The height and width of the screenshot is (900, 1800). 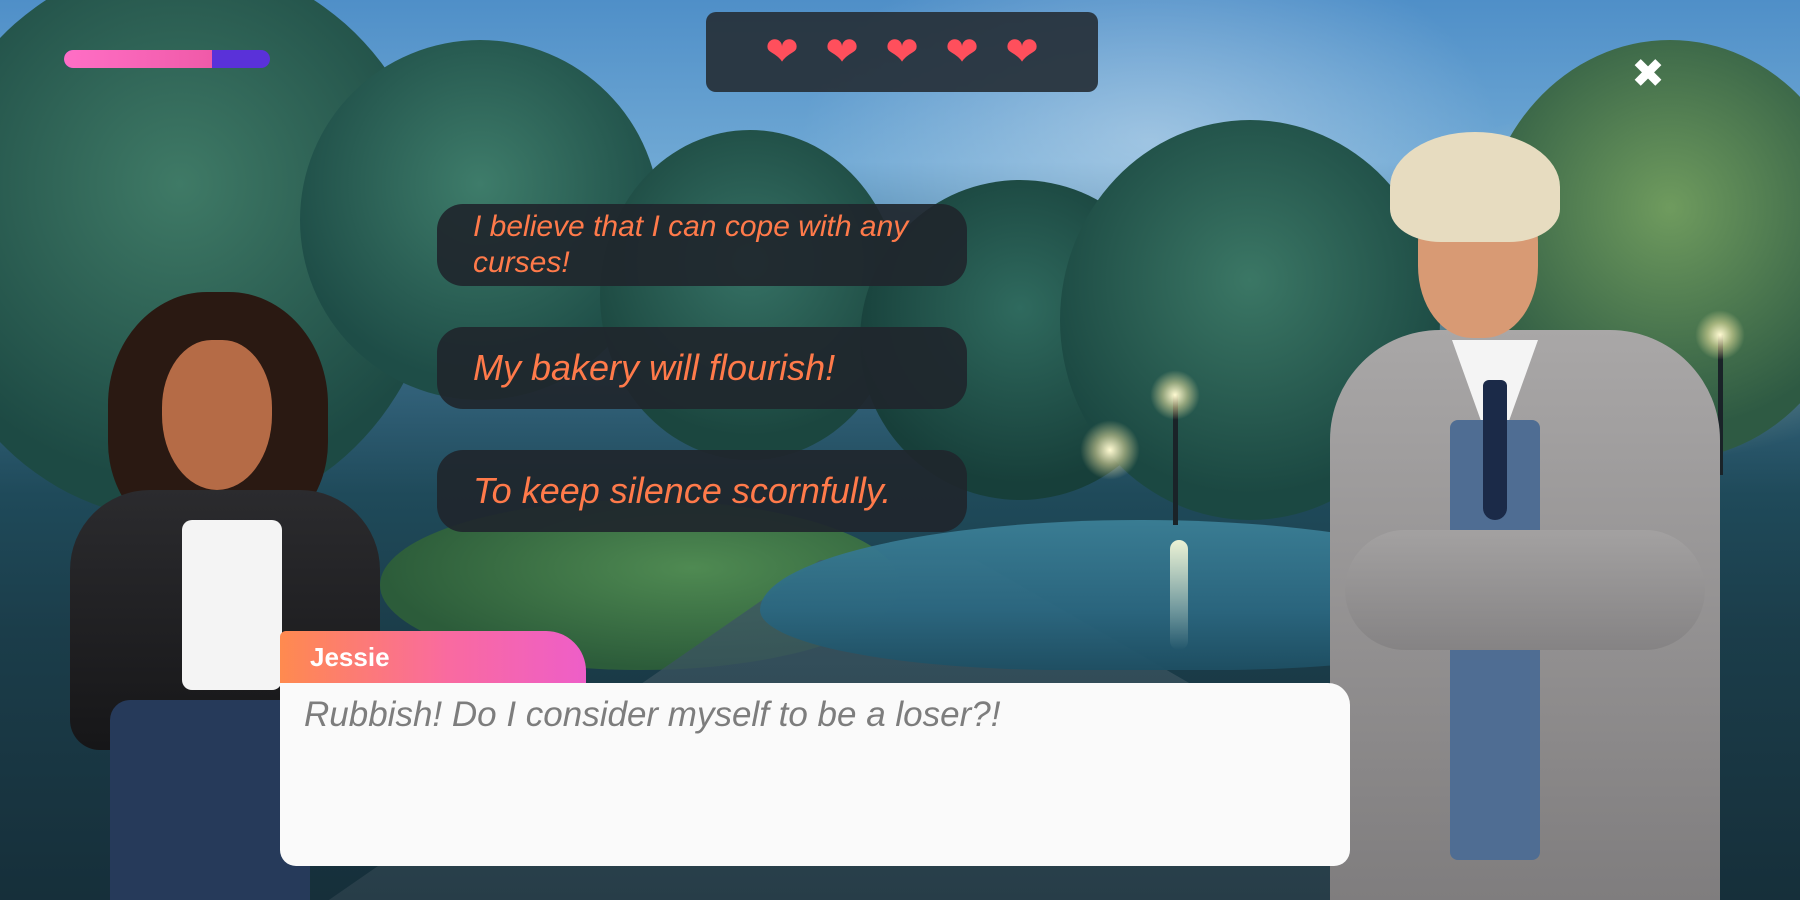 What do you see at coordinates (1179, 595) in the screenshot?
I see `lamp-reflection` at bounding box center [1179, 595].